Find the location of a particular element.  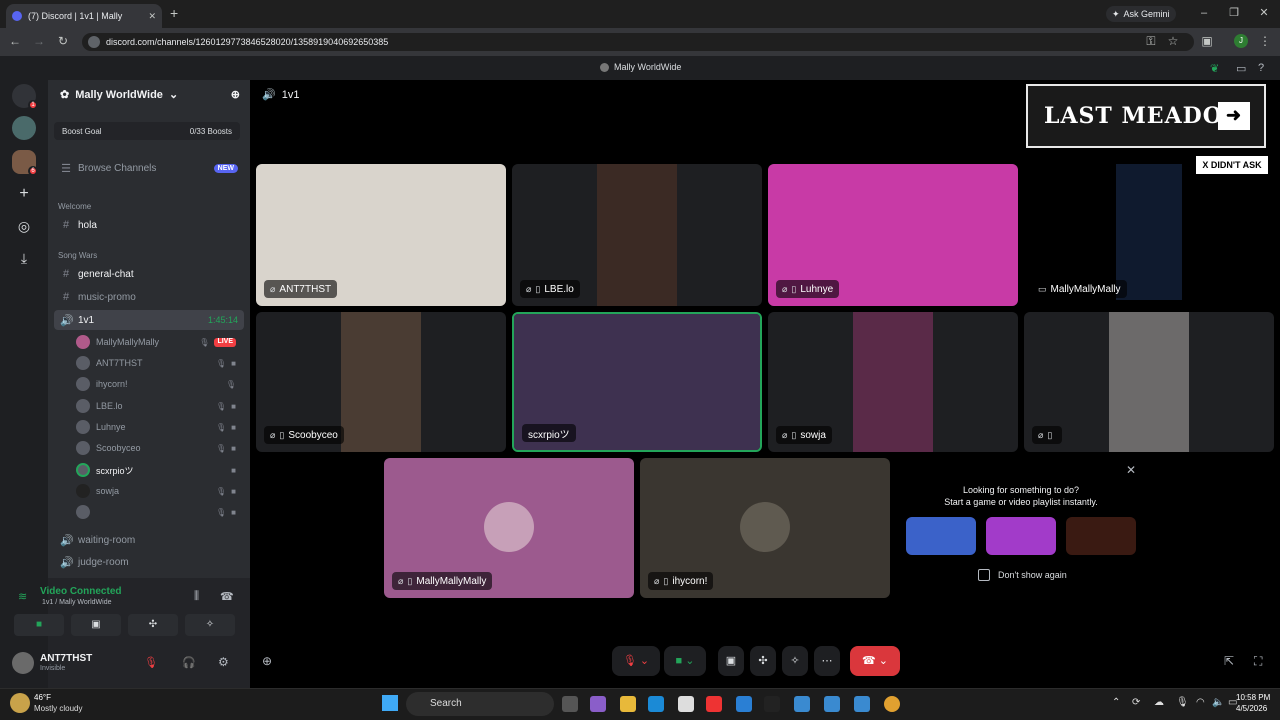

wifi-icon: ◠ is located at coordinates (1200, 702).